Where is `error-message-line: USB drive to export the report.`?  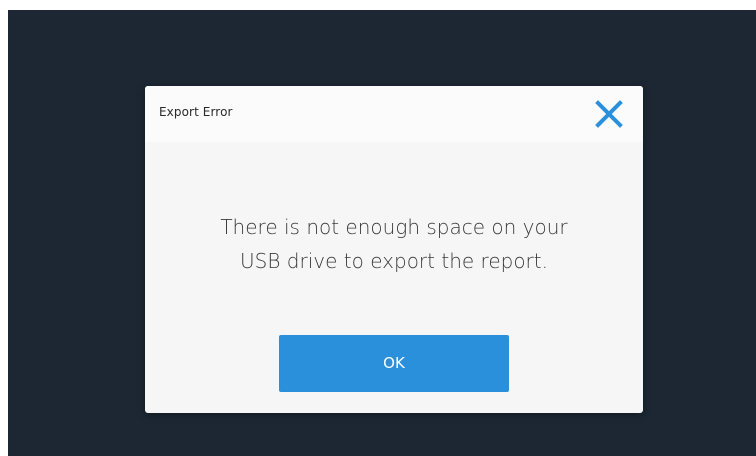
error-message-line: USB drive to export the report. is located at coordinates (394, 261).